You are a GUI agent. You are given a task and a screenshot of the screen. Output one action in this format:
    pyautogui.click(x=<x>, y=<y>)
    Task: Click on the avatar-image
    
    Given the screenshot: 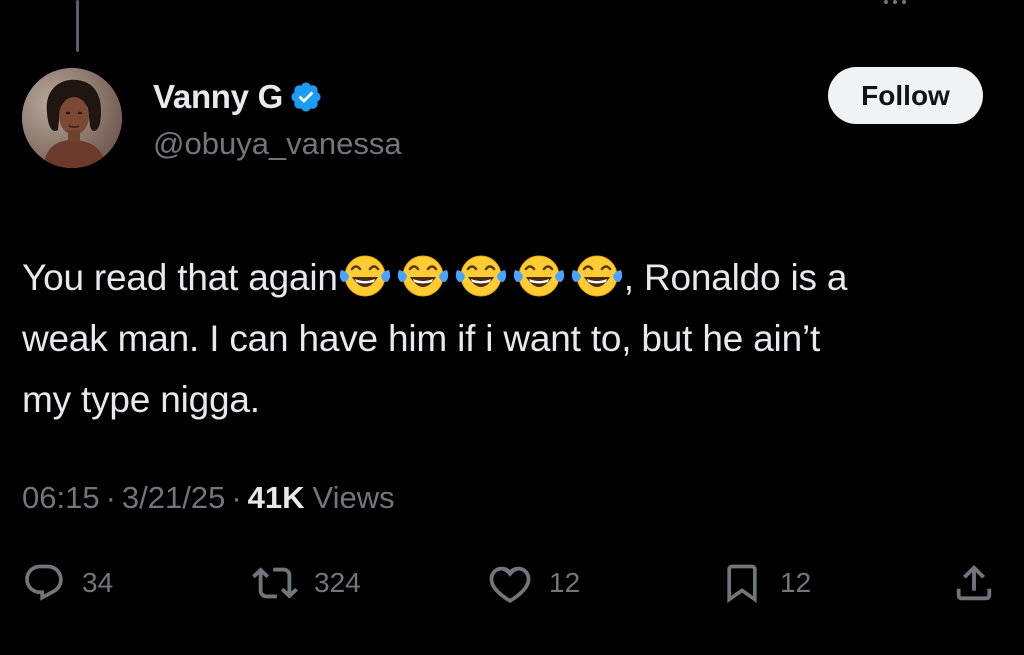 What is the action you would take?
    pyautogui.click(x=72, y=118)
    